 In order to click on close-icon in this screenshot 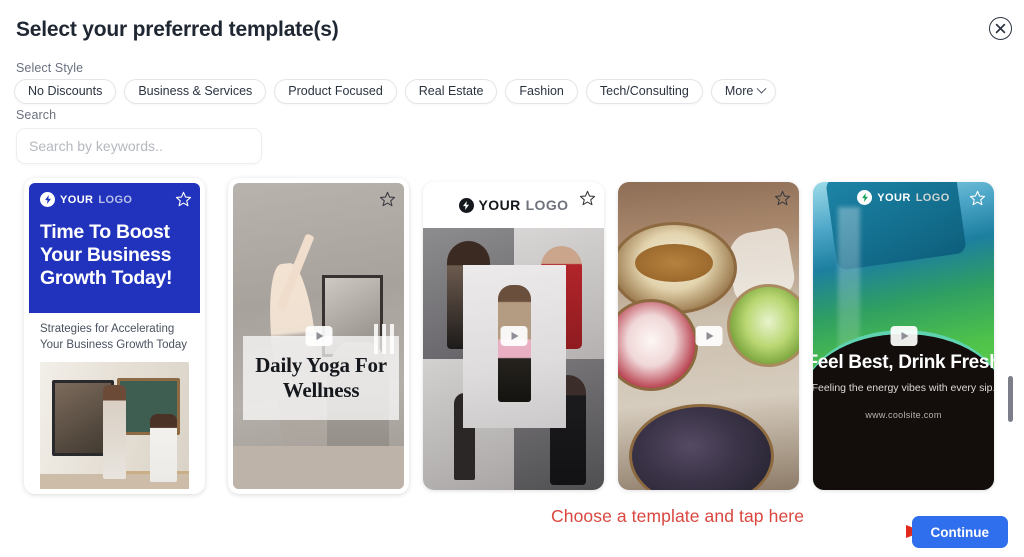, I will do `click(1000, 28)`.